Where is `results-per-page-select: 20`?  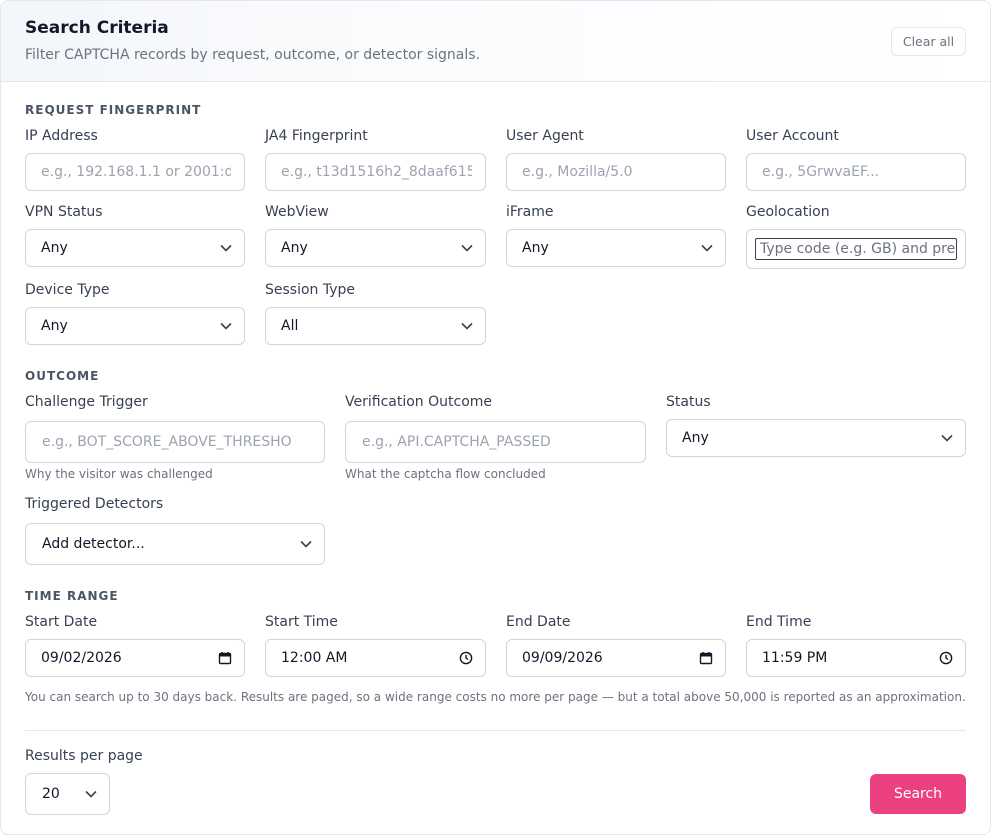
results-per-page-select: 20 is located at coordinates (67, 794).